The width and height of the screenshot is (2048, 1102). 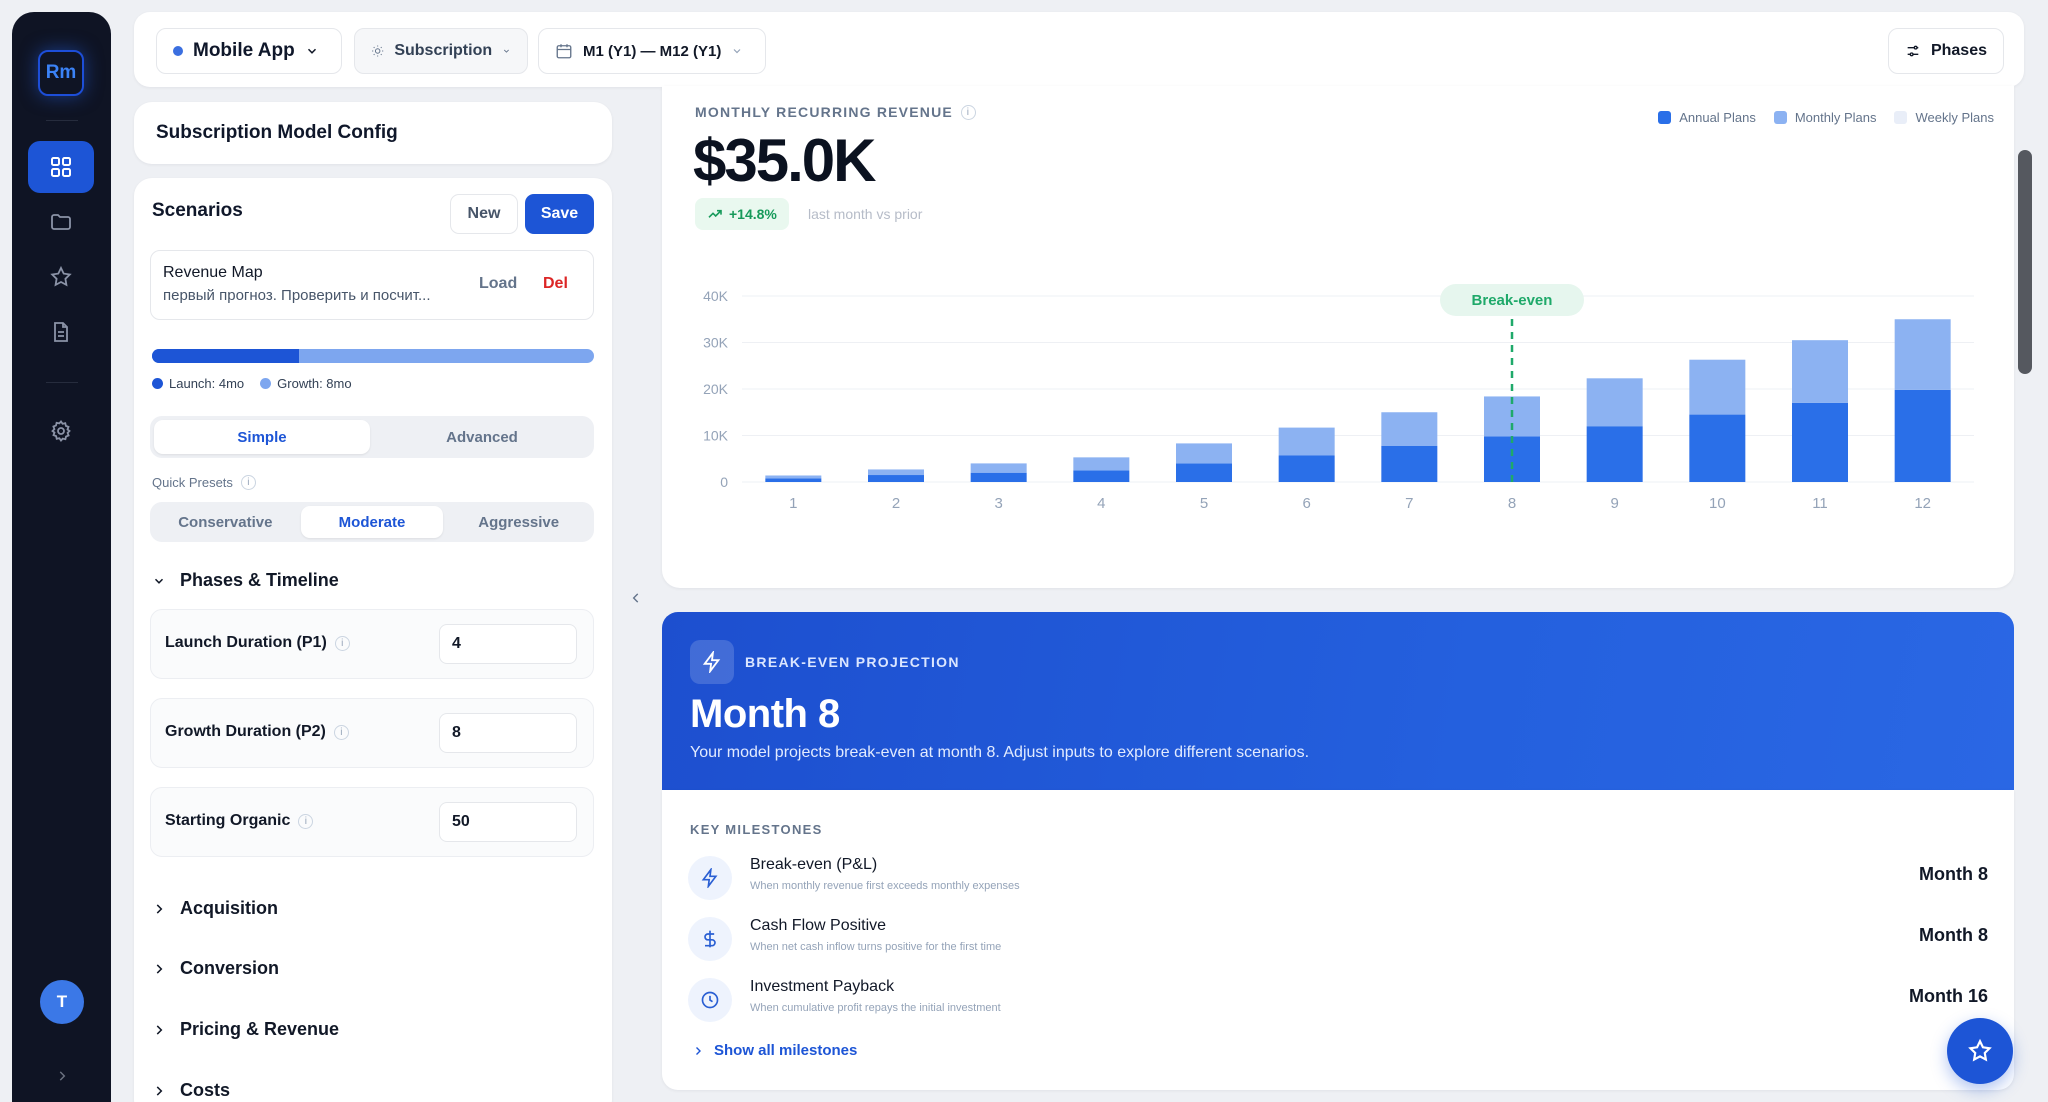 What do you see at coordinates (1665, 117) in the screenshot?
I see `legend-annual-swatch` at bounding box center [1665, 117].